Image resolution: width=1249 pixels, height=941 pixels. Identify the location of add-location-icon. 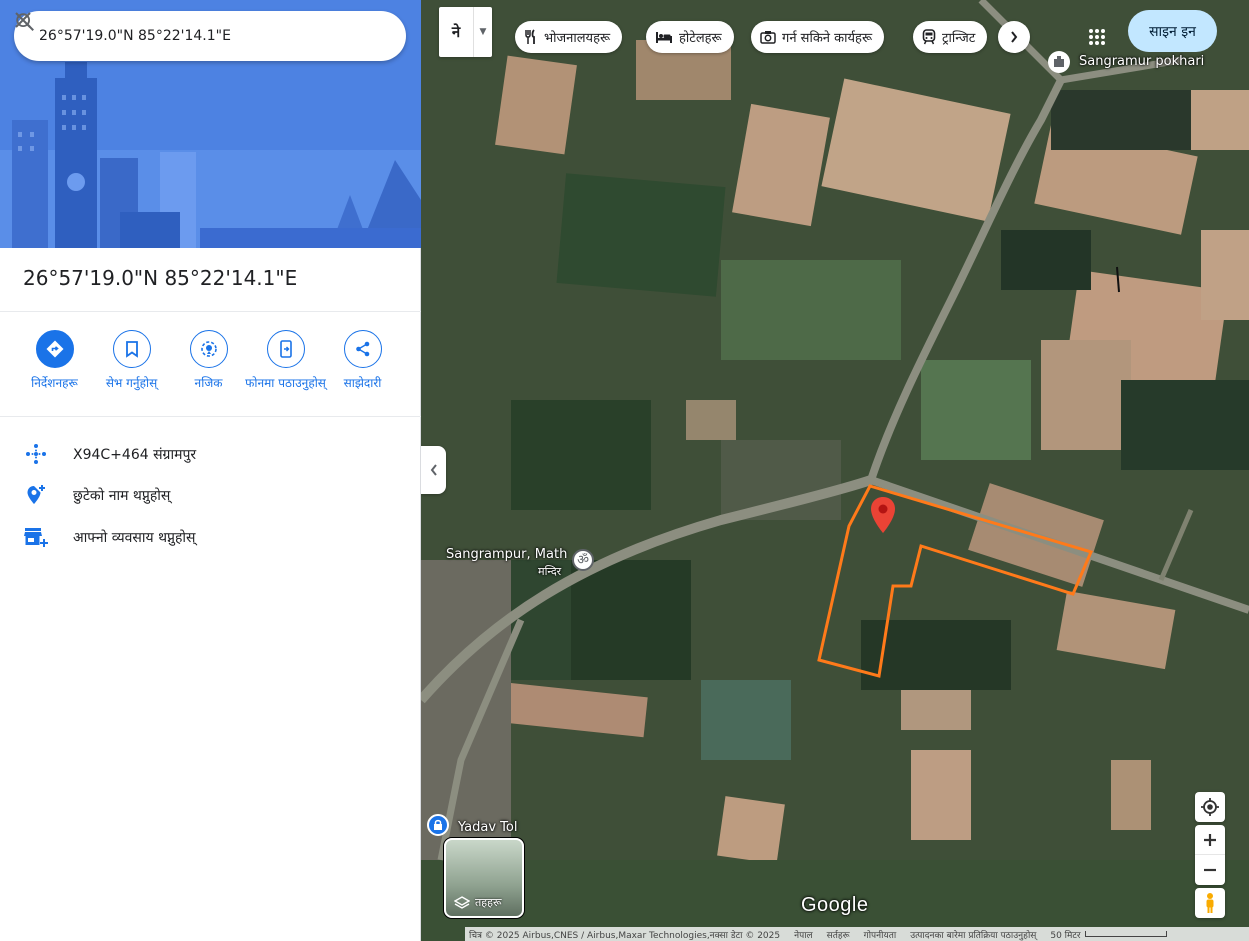
(36, 495).